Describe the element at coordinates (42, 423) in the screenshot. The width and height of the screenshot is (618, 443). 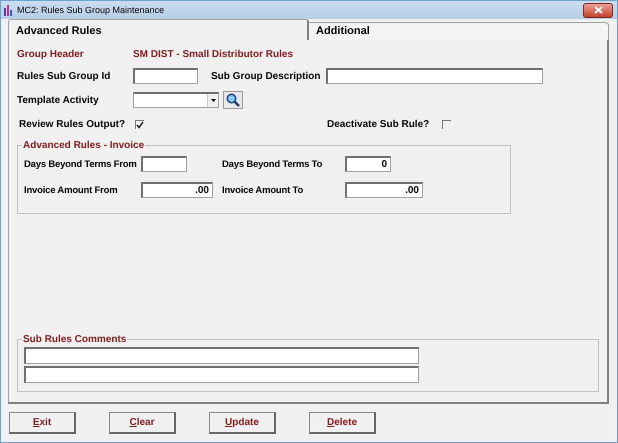
I see `action-button: Exit` at that location.